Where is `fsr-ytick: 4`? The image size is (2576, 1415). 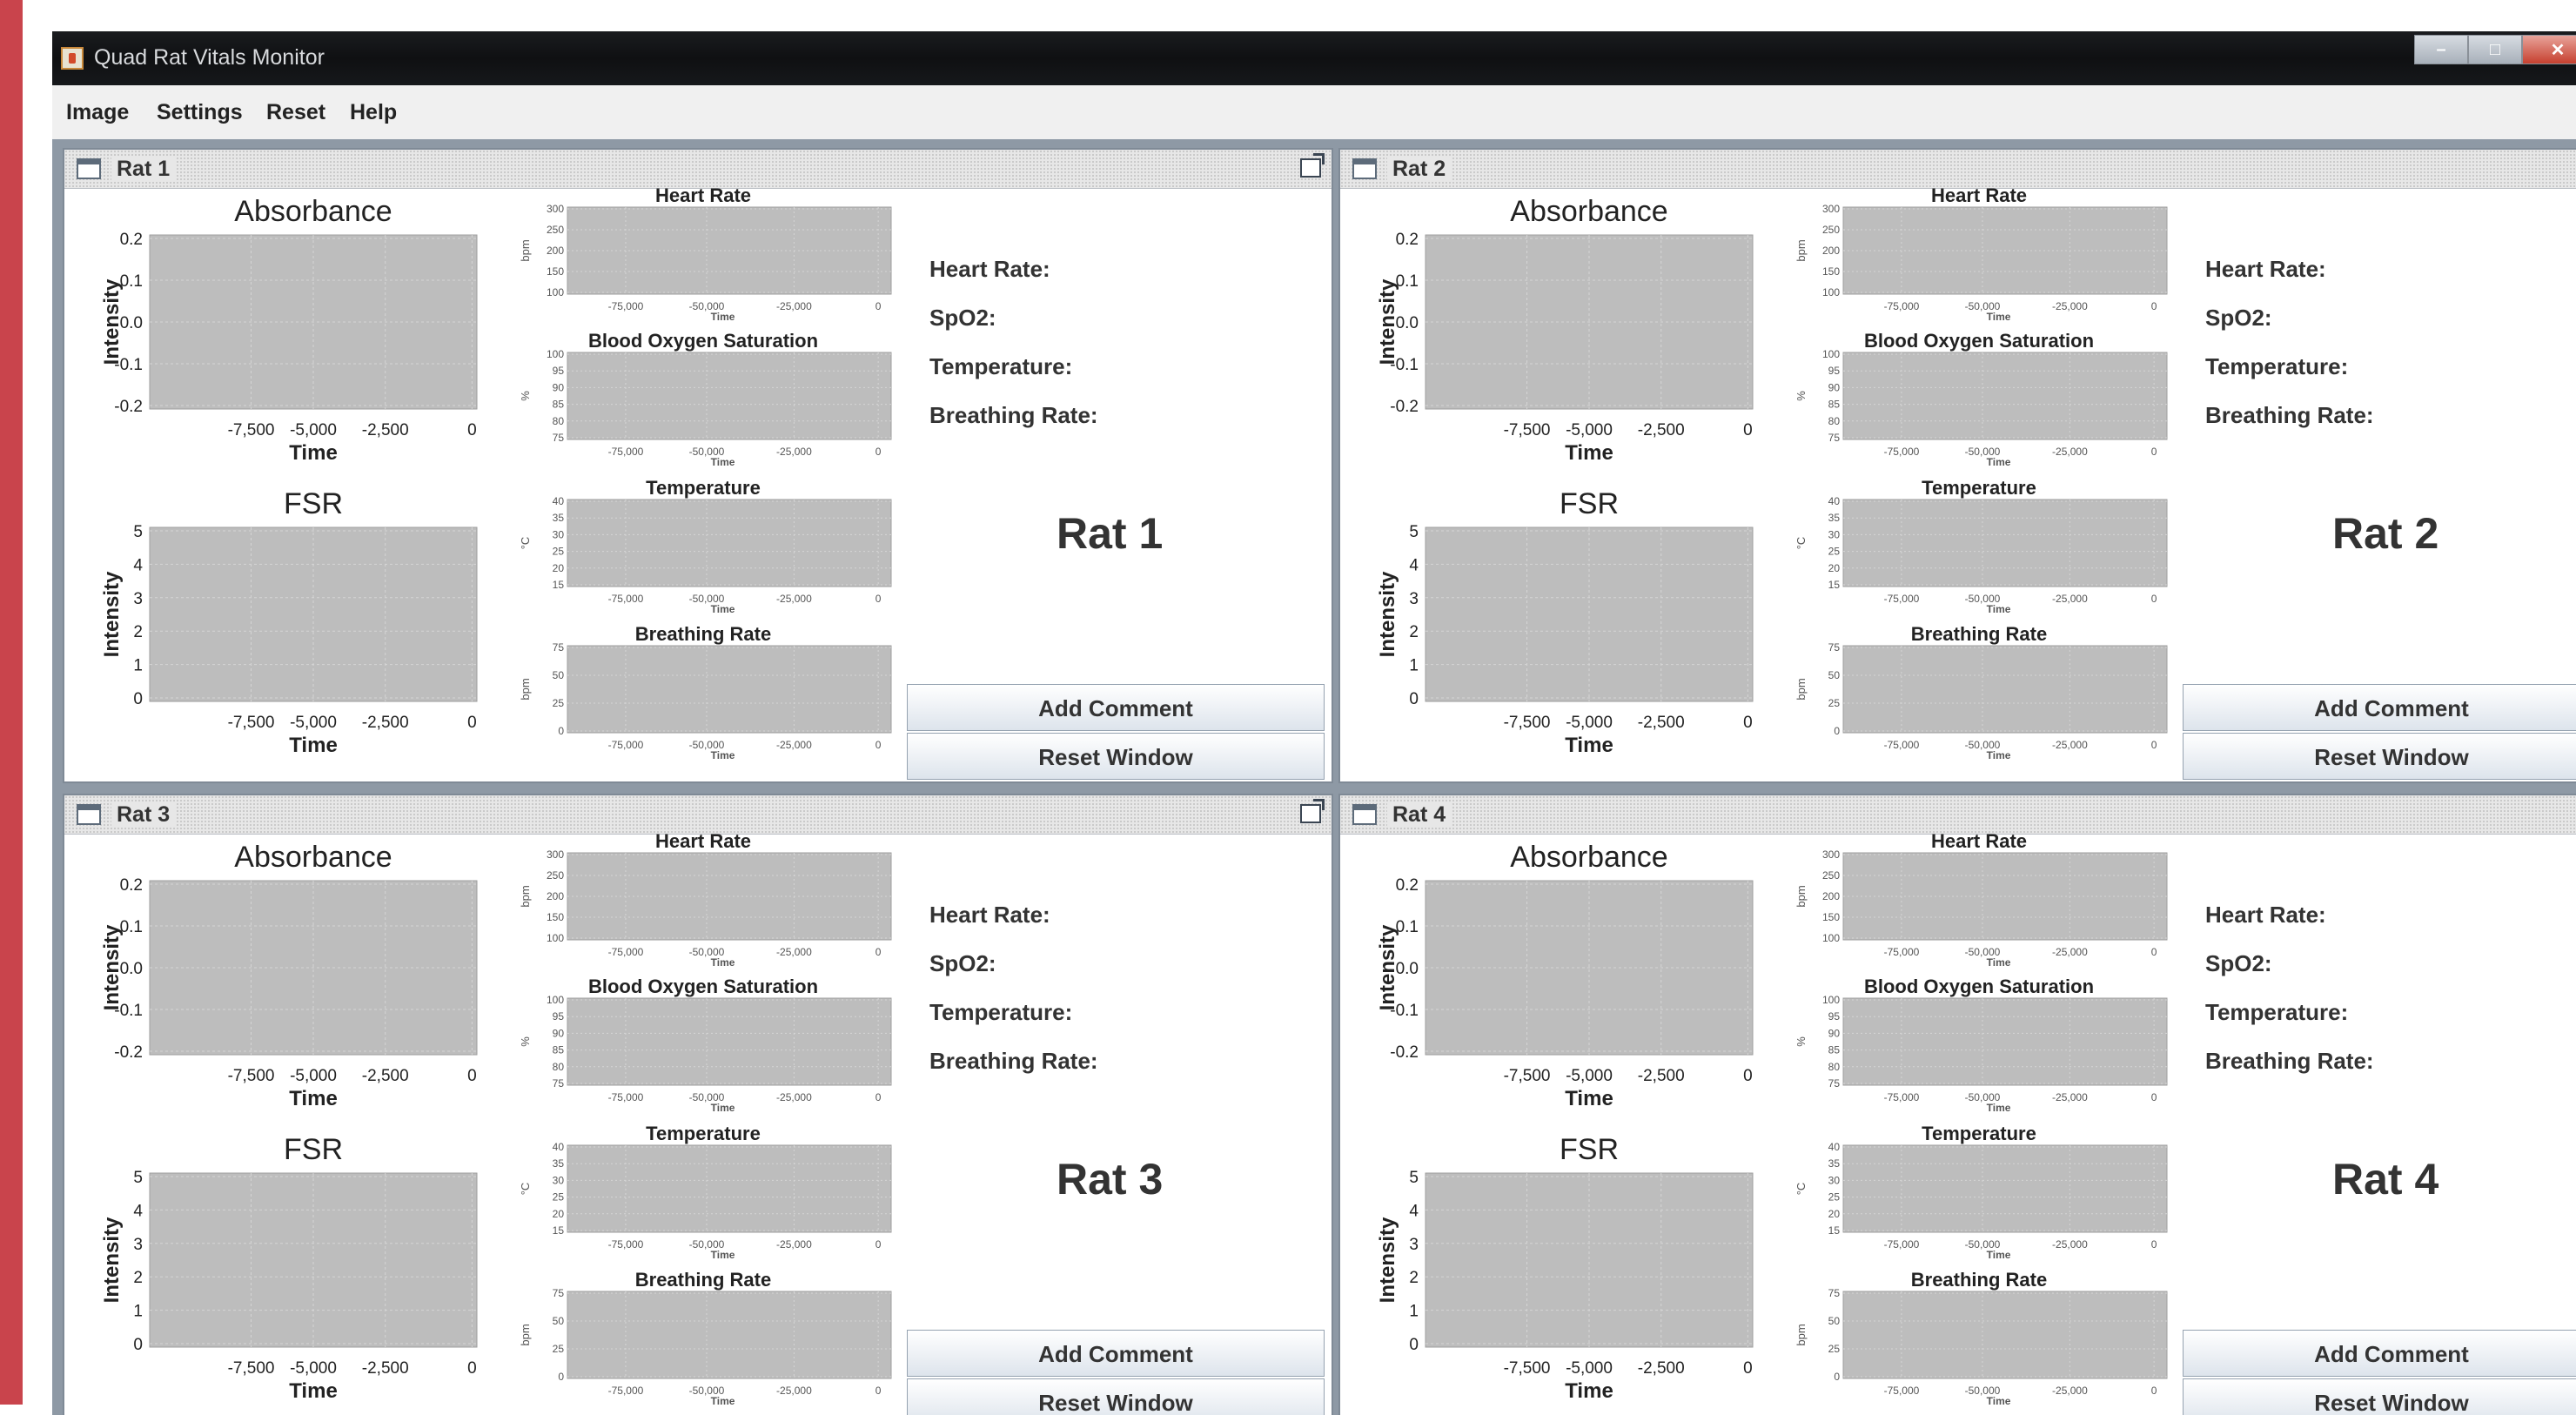 fsr-ytick: 4 is located at coordinates (1414, 565).